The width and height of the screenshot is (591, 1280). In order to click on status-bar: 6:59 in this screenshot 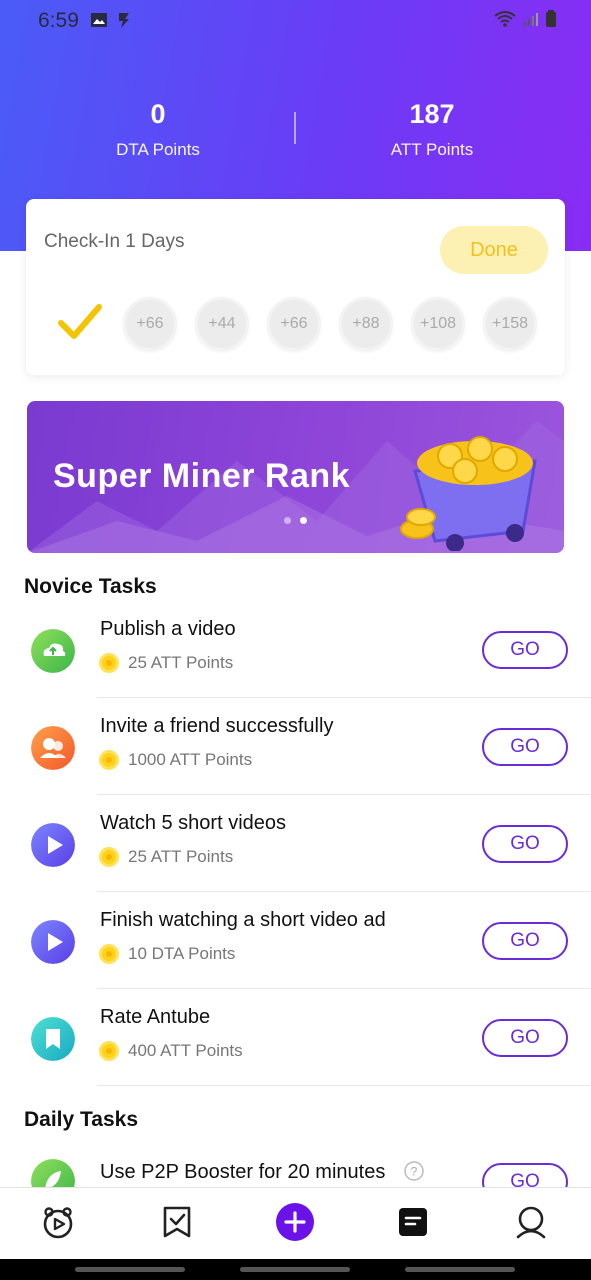, I will do `click(295, 22)`.